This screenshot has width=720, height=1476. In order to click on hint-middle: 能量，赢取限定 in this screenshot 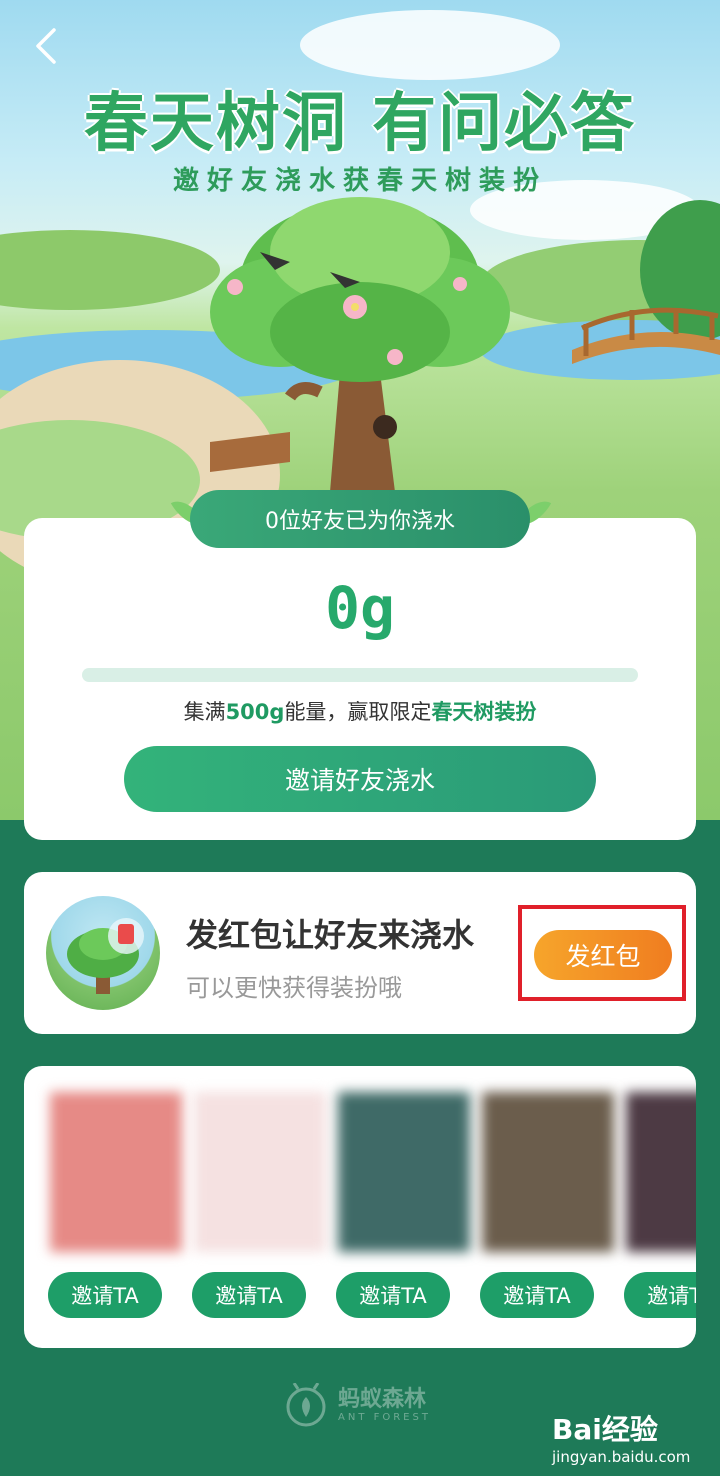, I will do `click(358, 712)`.